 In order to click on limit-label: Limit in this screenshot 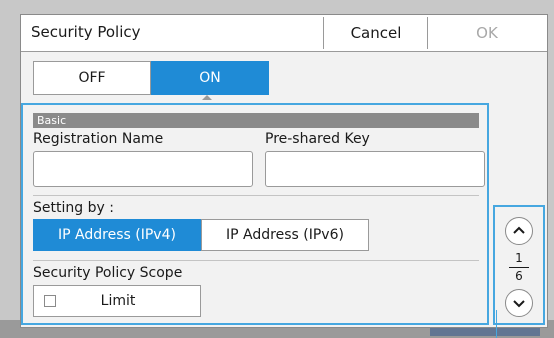, I will do `click(118, 301)`.